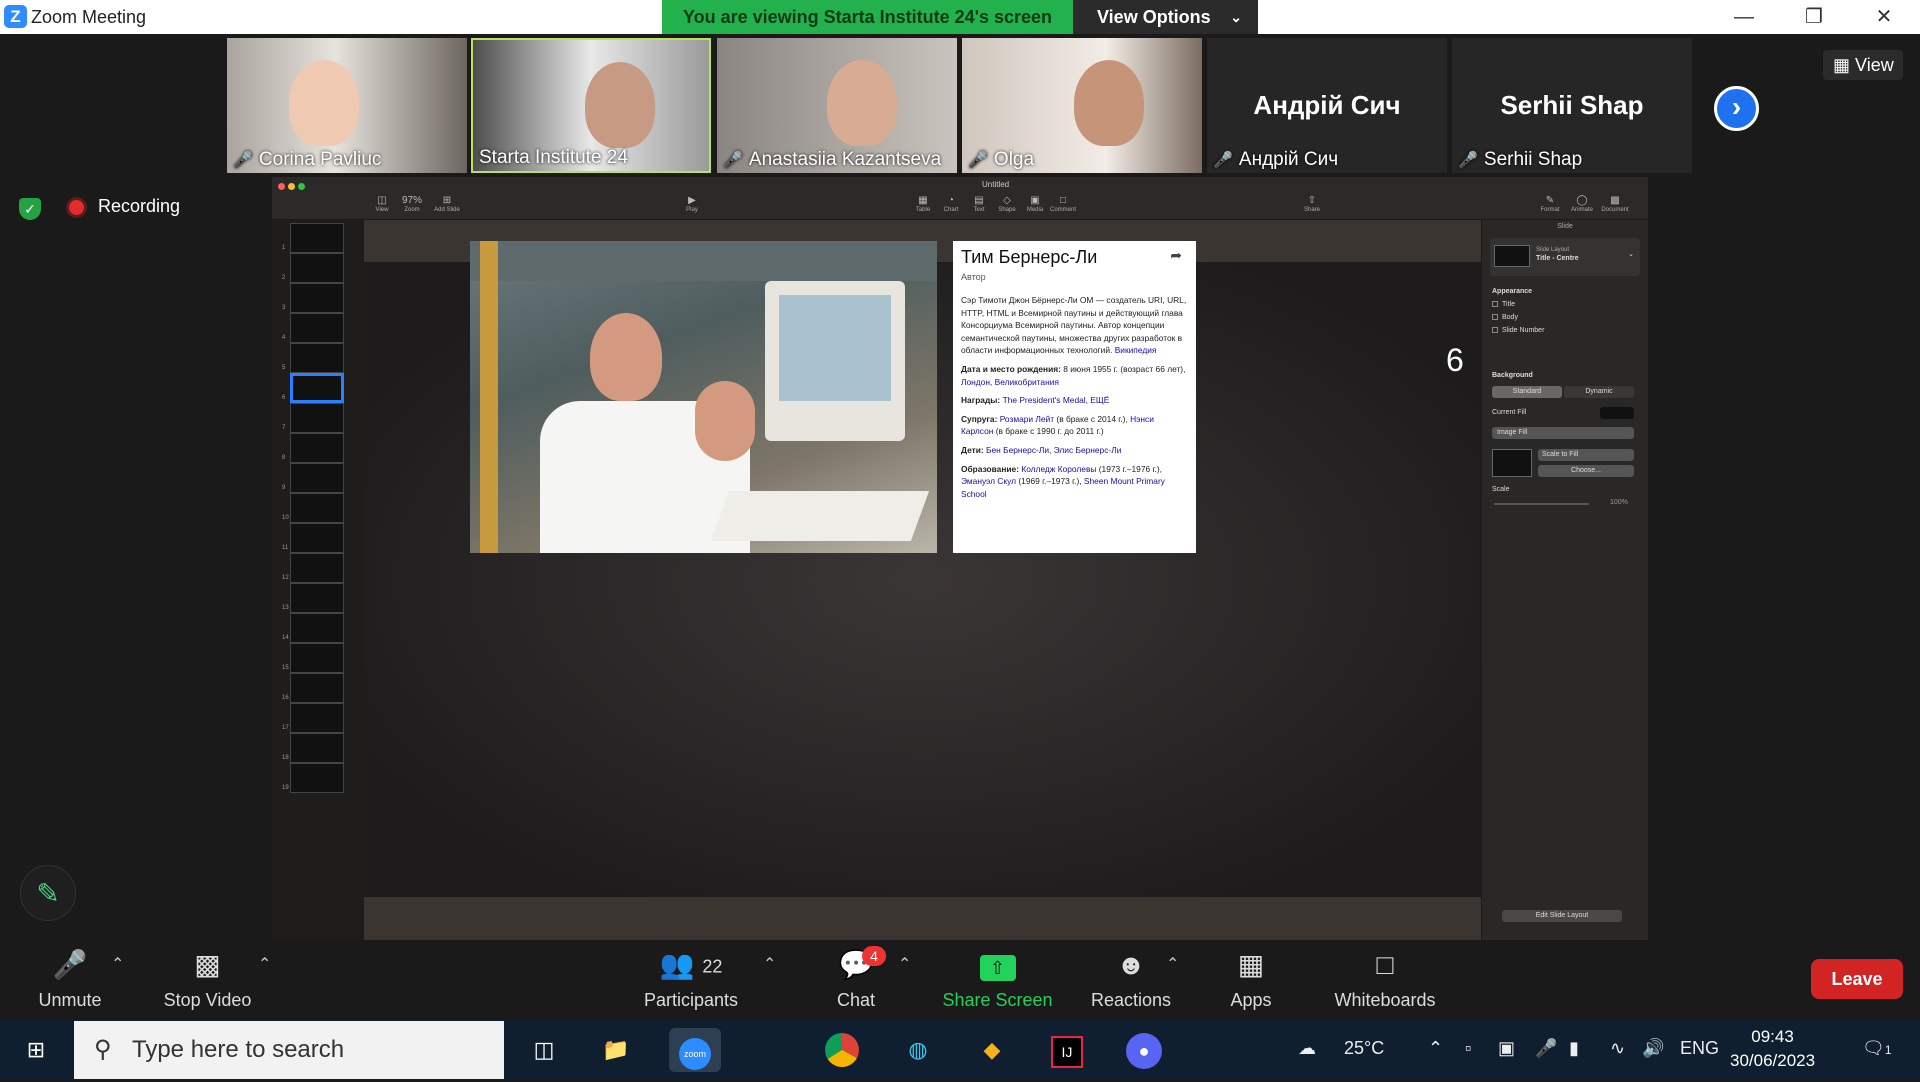 The image size is (1920, 1082). What do you see at coordinates (1586, 455) in the screenshot?
I see `scale-to-fill-select: Scale to Fill` at bounding box center [1586, 455].